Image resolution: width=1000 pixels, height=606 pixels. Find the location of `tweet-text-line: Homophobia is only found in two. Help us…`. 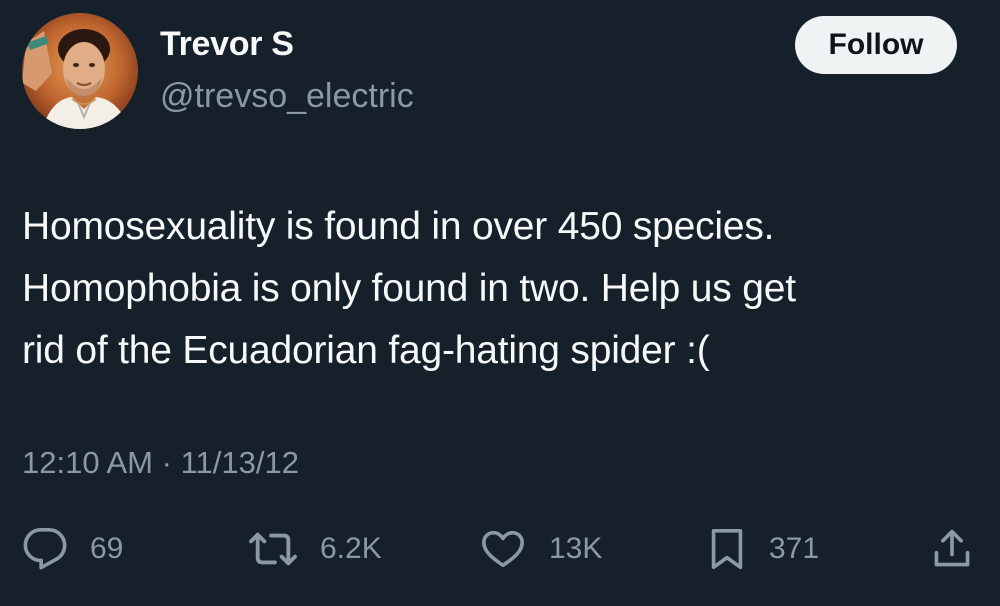

tweet-text-line: Homophobia is only found in two. Help us… is located at coordinates (409, 288).